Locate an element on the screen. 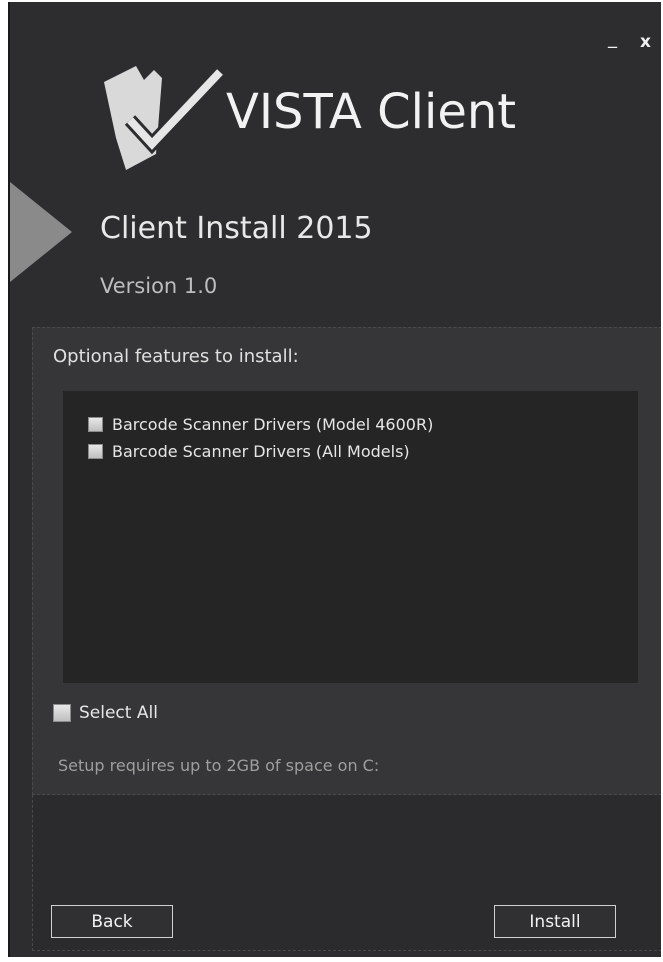 This screenshot has width=663, height=962. feature-item-model-4600r: Barcode Scanner Drivers (Model 4600R) is located at coordinates (260, 424).